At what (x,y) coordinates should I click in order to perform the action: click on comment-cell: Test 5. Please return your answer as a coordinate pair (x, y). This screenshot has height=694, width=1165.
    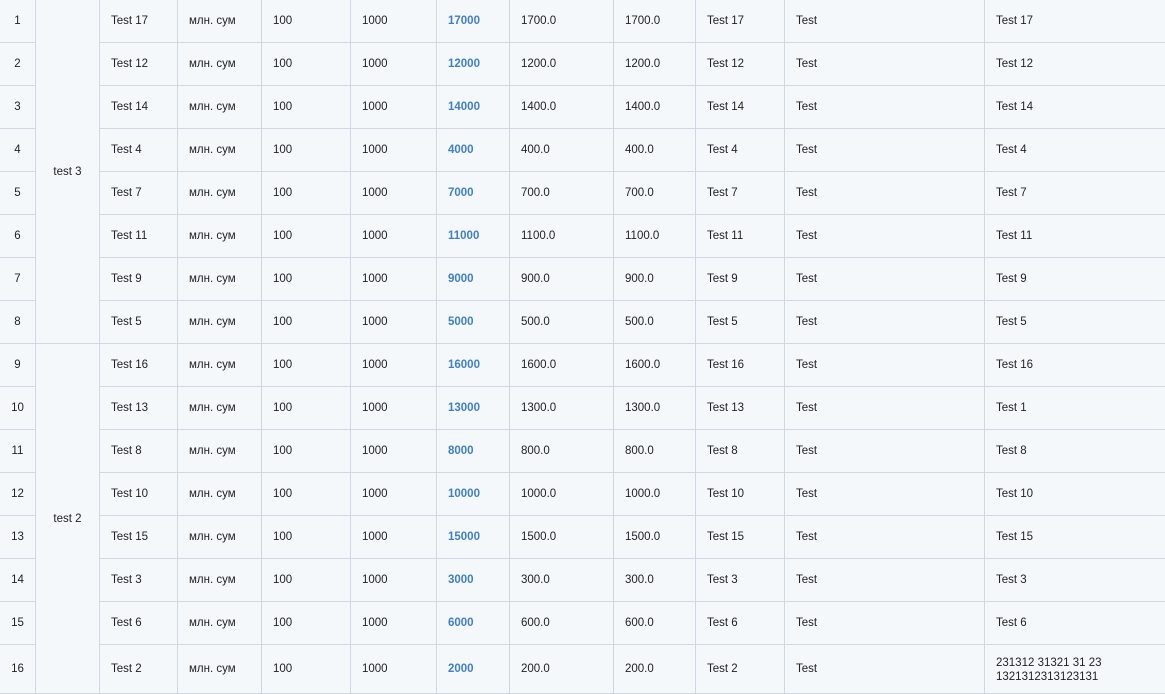
    Looking at the image, I should click on (1075, 322).